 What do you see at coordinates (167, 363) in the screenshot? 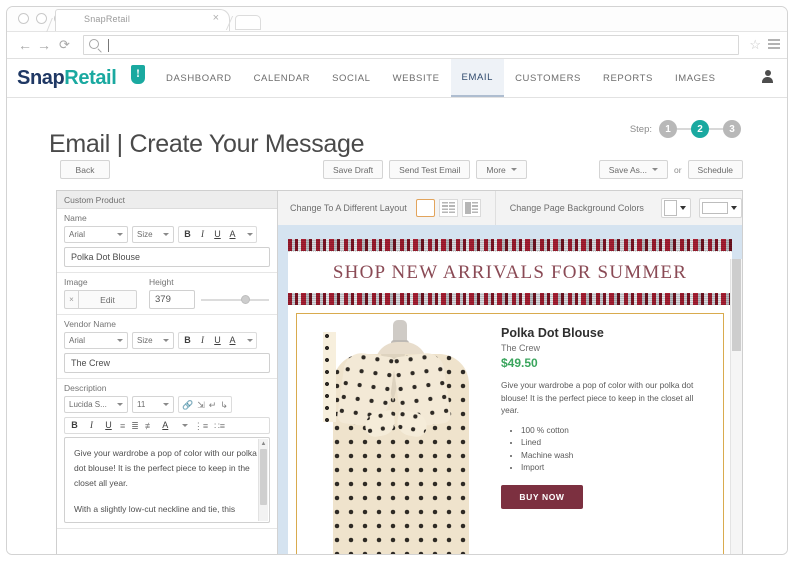
I see `vendor-name-input: The Crew` at bounding box center [167, 363].